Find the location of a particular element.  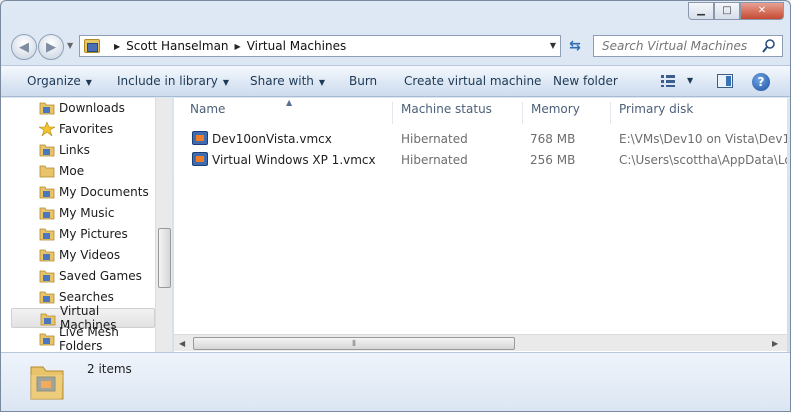

nav-item-label: My Documents is located at coordinates (104, 192).